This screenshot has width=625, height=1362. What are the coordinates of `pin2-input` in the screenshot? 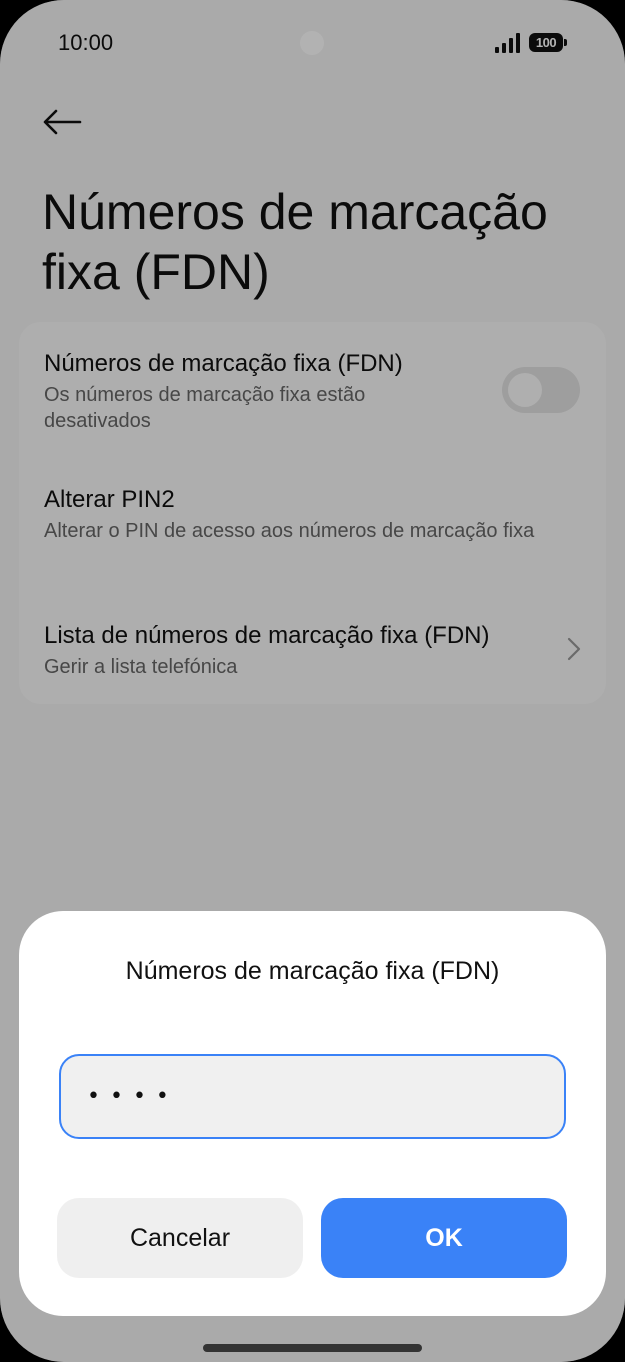 It's located at (312, 1096).